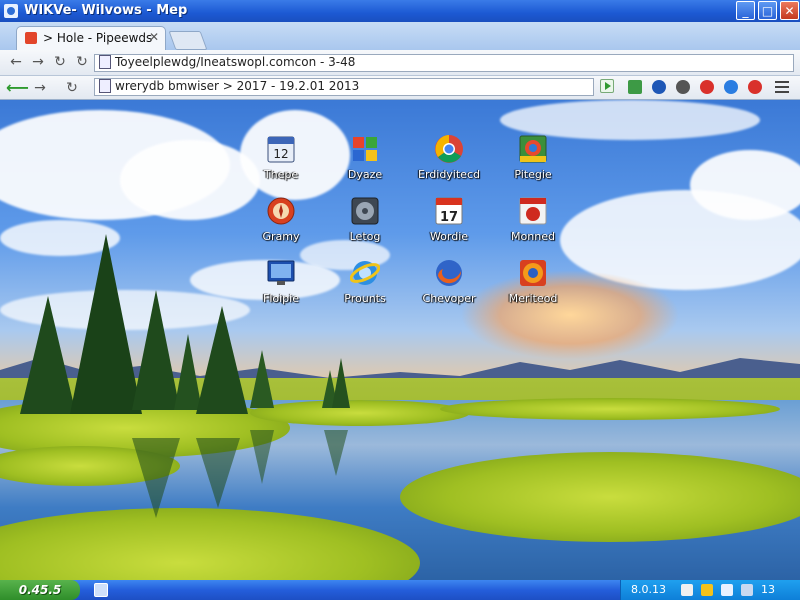 This screenshot has width=800, height=600. What do you see at coordinates (687, 590) in the screenshot?
I see `network-icon` at bounding box center [687, 590].